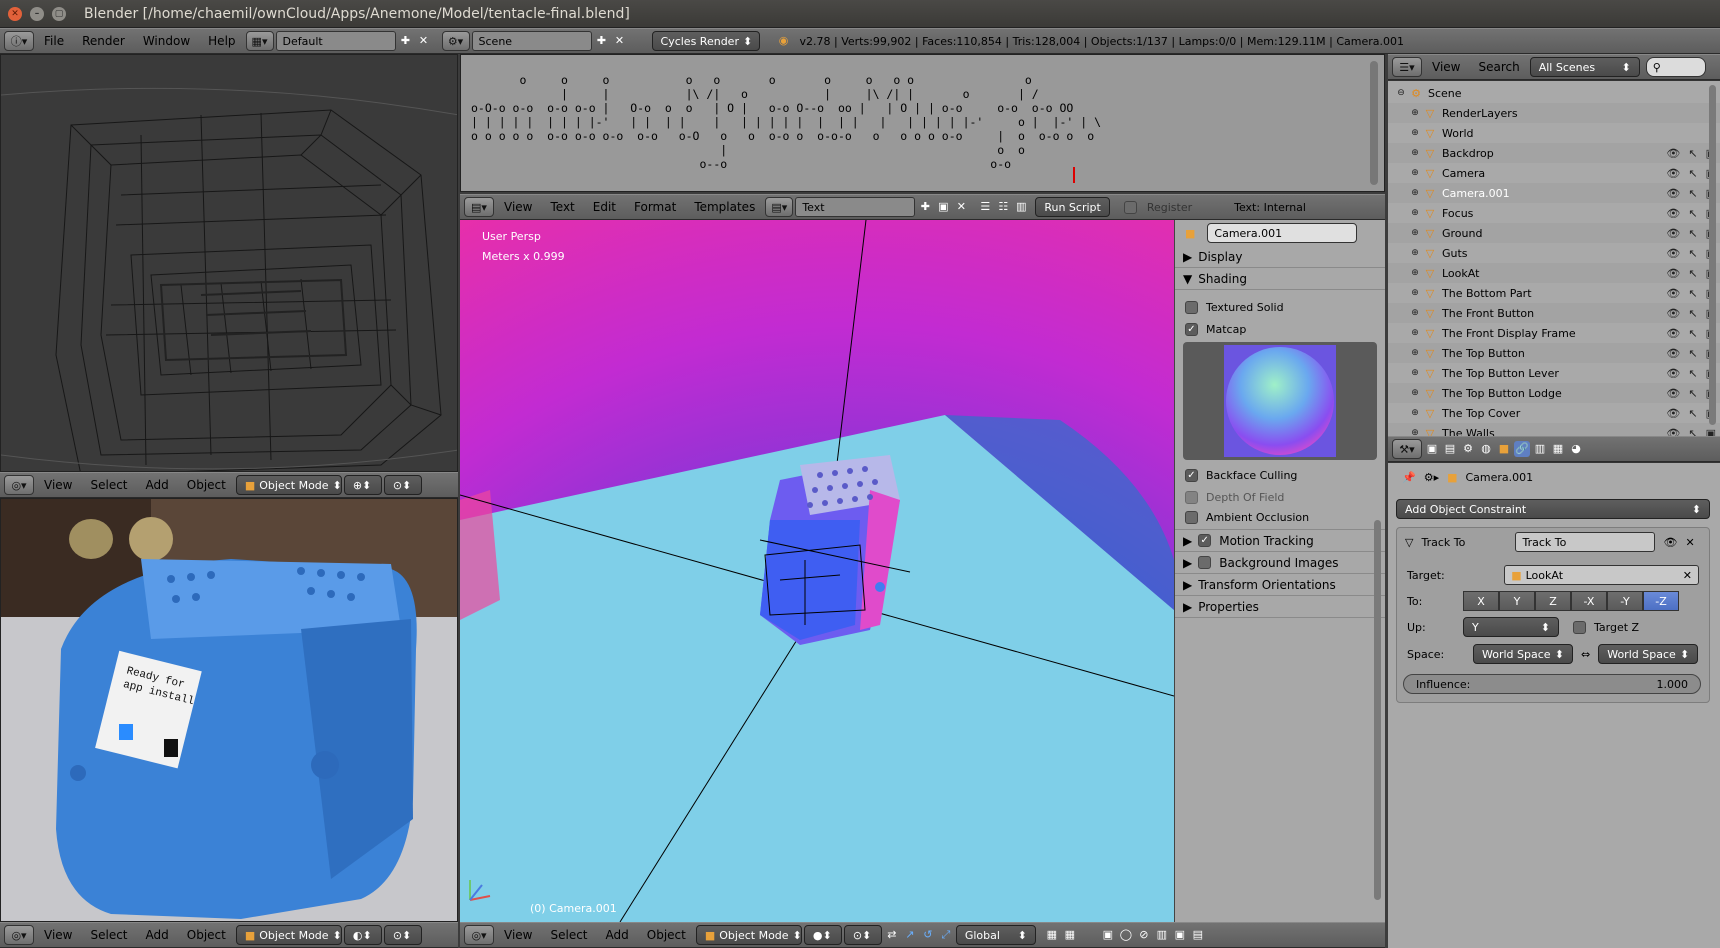 The width and height of the screenshot is (1720, 948). What do you see at coordinates (1554, 333) in the screenshot?
I see `outliner-row: ⊕▽The Front Display Frame👁↖▣` at bounding box center [1554, 333].